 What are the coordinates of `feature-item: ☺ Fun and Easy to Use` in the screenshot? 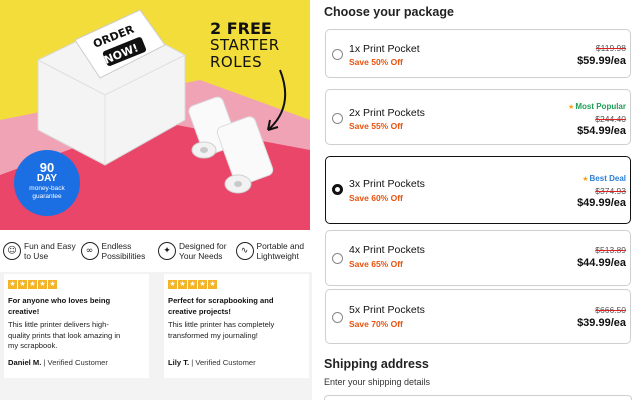 It's located at (39, 251).